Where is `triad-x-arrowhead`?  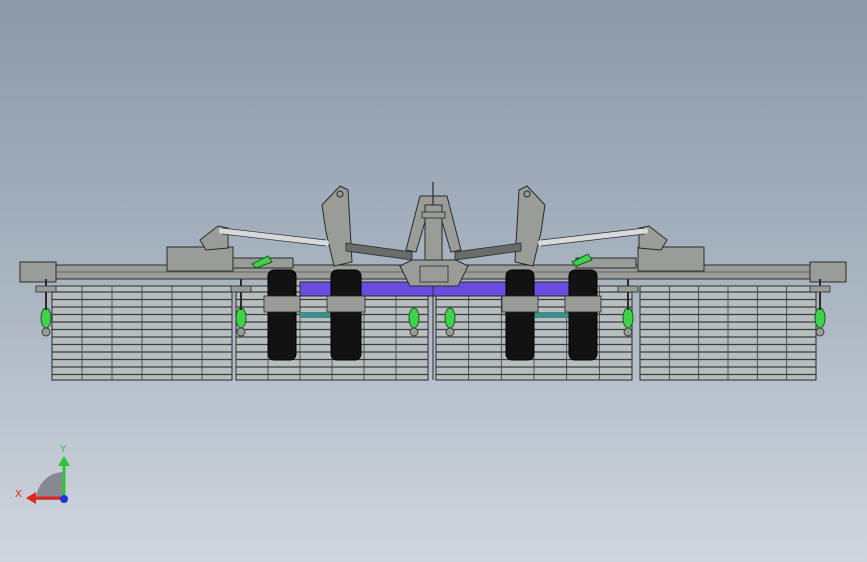
triad-x-arrowhead is located at coordinates (31, 498).